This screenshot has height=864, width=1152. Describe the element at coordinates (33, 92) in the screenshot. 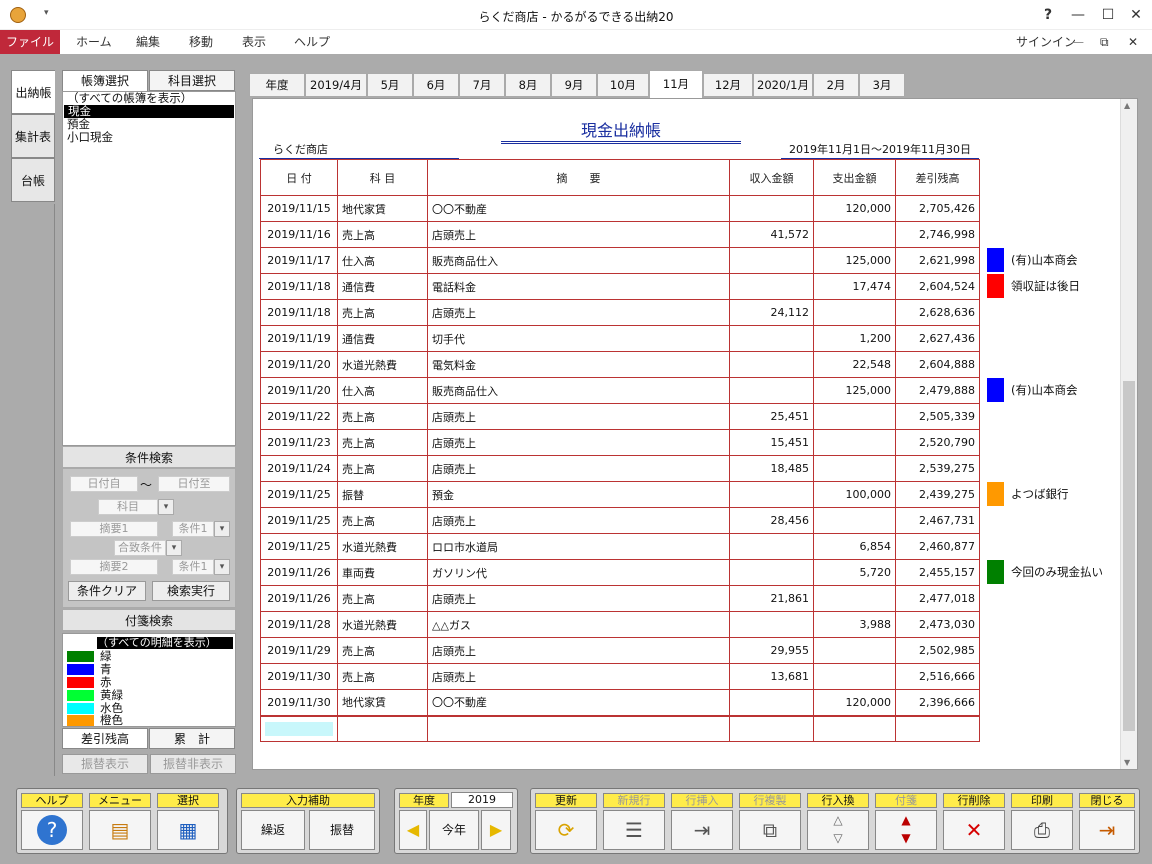

I see `vtab-ledger: 出納帳` at that location.